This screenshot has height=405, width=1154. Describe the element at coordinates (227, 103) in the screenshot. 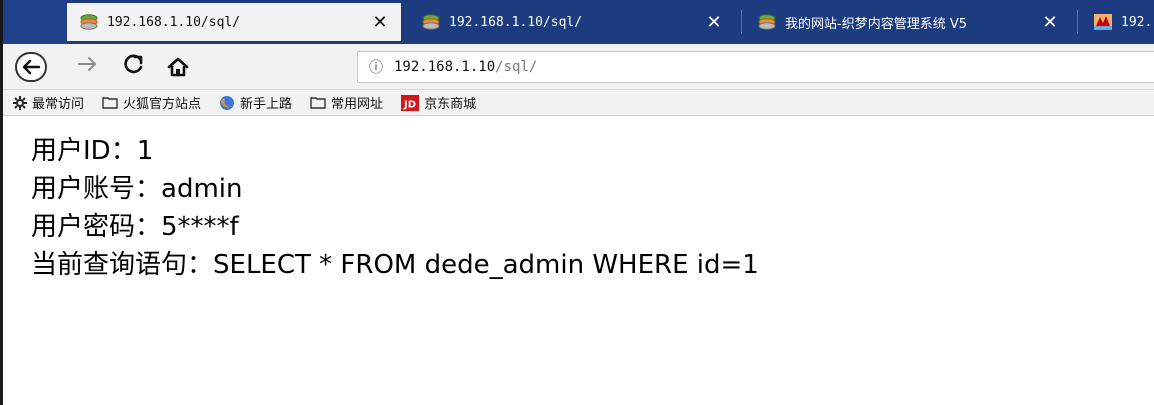

I see `firefox-icon` at that location.